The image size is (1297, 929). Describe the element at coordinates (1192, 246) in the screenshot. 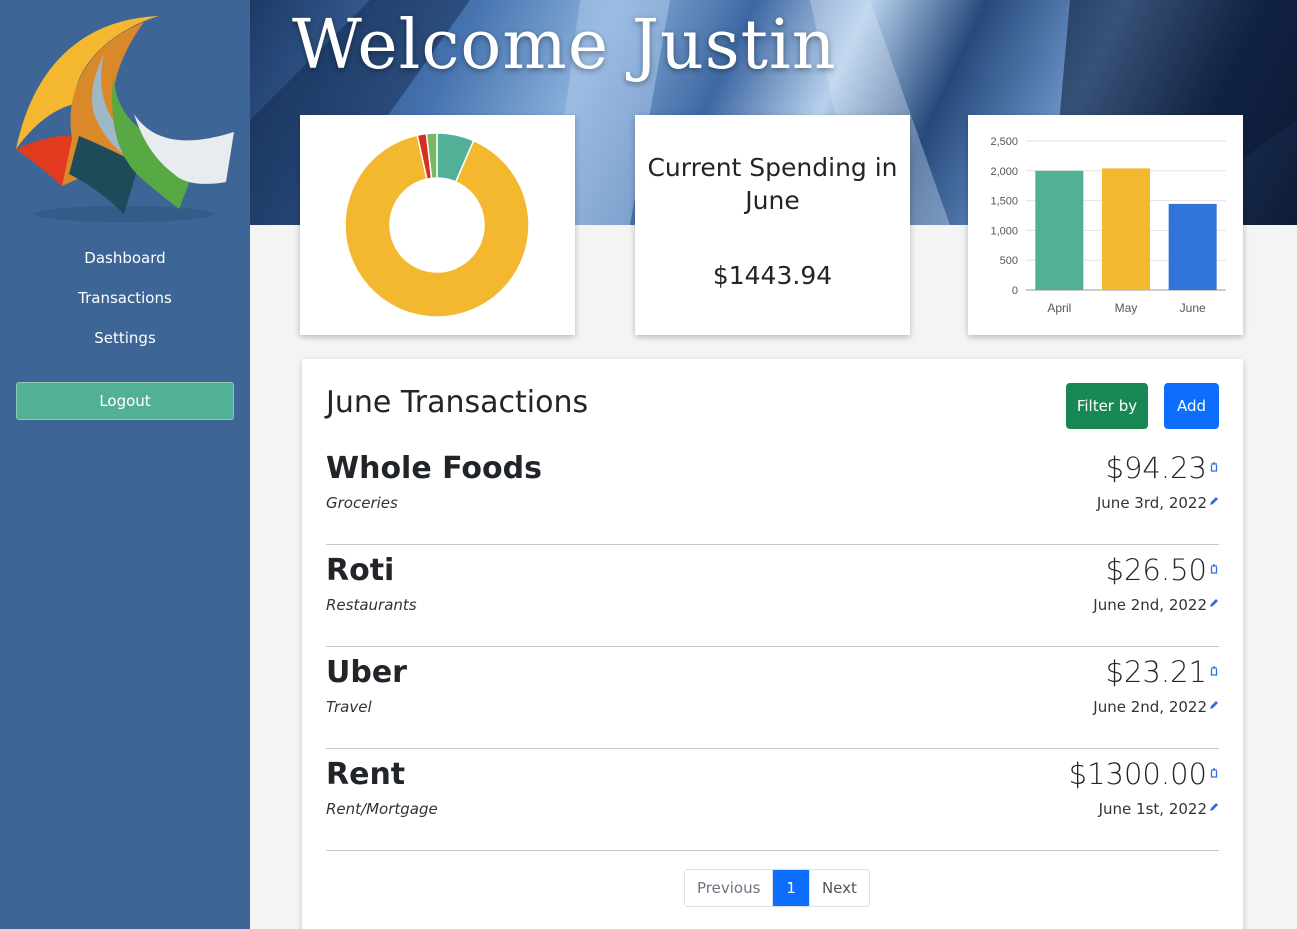

I see `bar-june` at that location.